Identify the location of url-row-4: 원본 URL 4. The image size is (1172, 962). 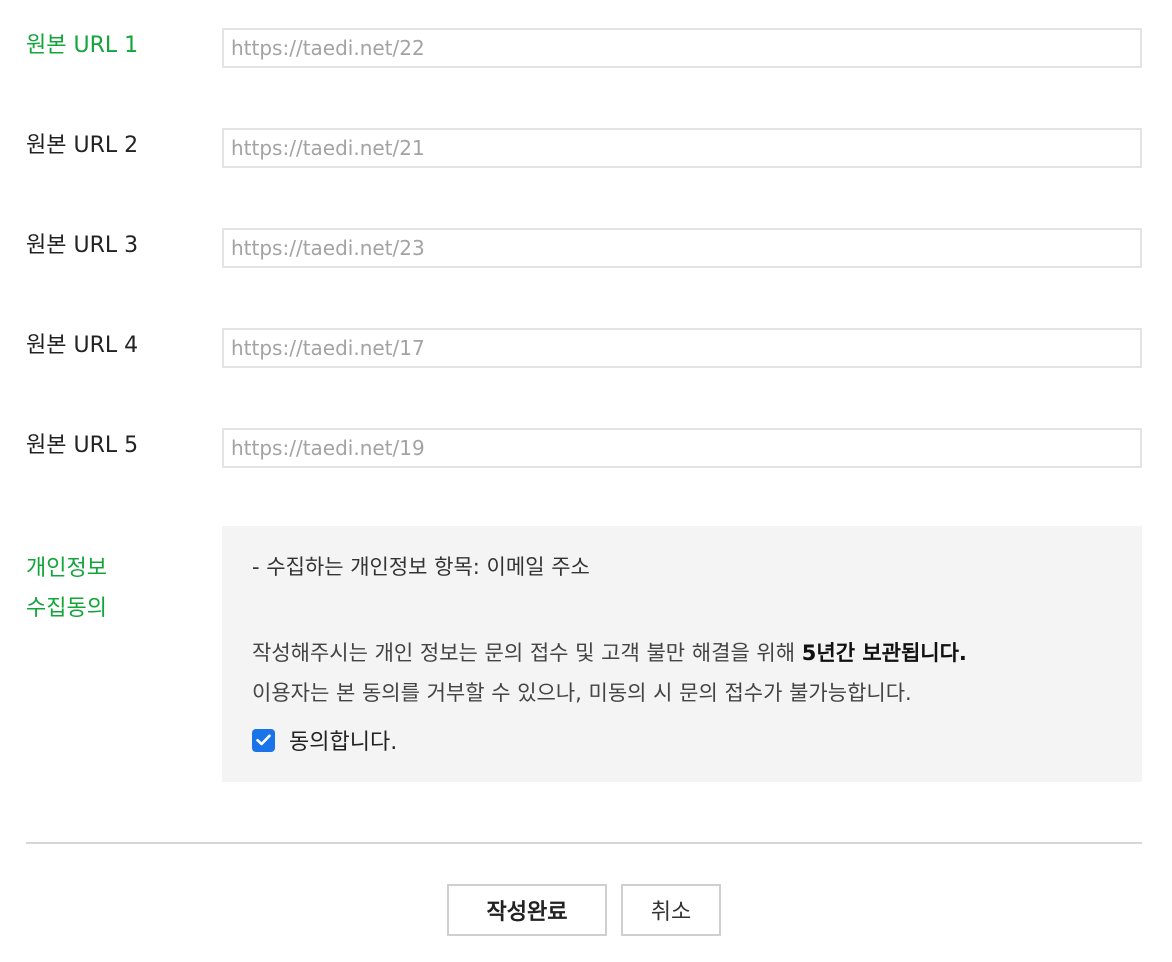
(586, 348).